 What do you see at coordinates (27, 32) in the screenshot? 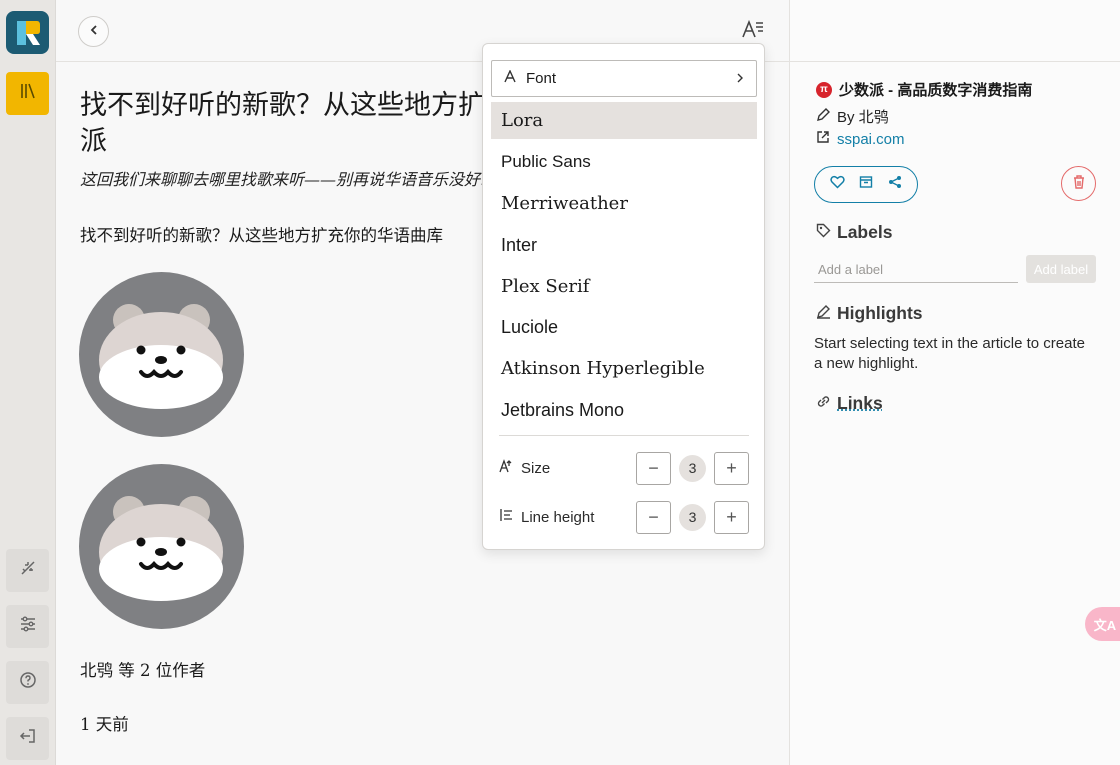
I see `logo-icon` at bounding box center [27, 32].